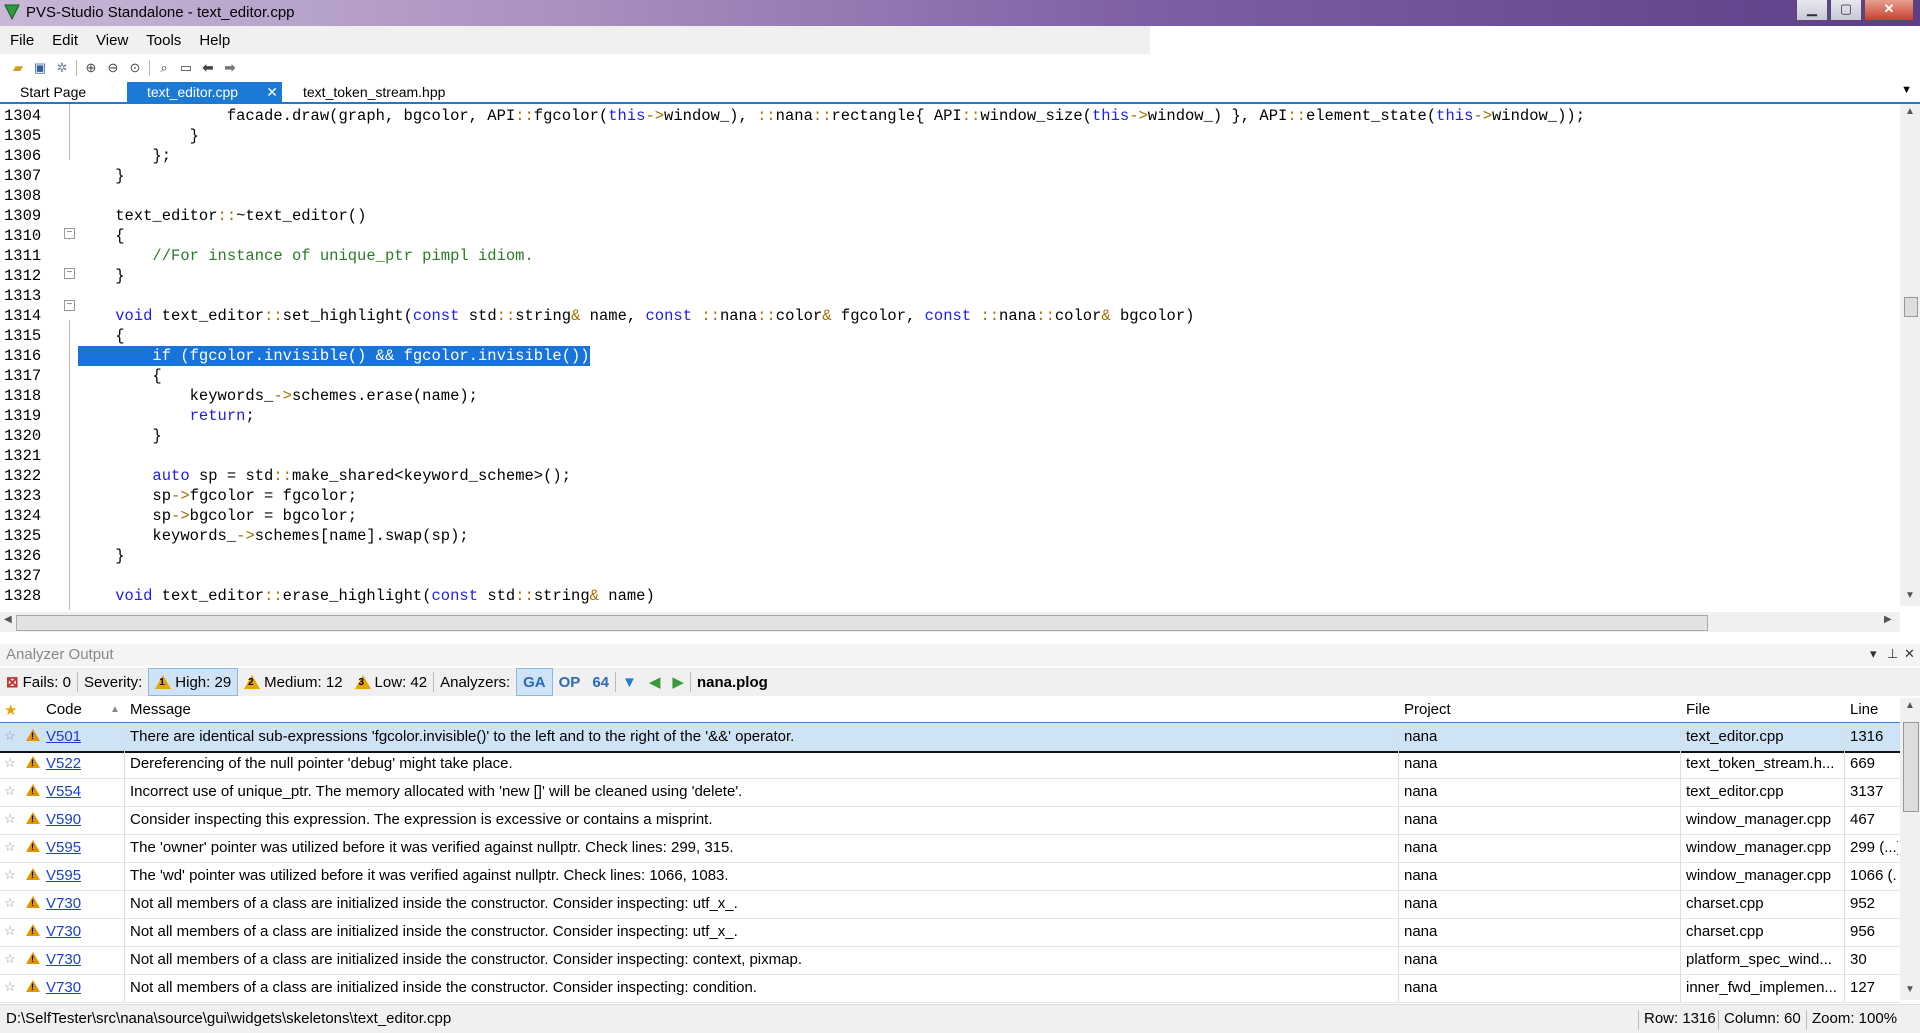  I want to click on window-title: PVS-Studio Standalone - text_editor.cpp, so click(160, 12).